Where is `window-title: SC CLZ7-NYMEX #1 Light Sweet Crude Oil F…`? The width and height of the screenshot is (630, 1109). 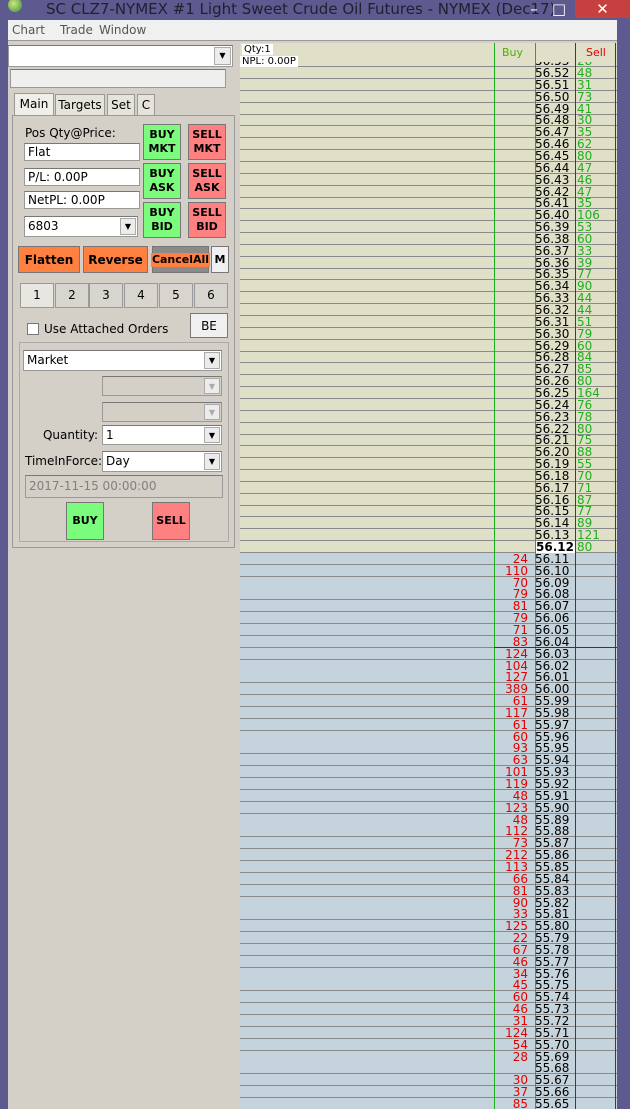
window-title: SC CLZ7-NYMEX #1 Light Sweet Crude Oil F… is located at coordinates (301, 9).